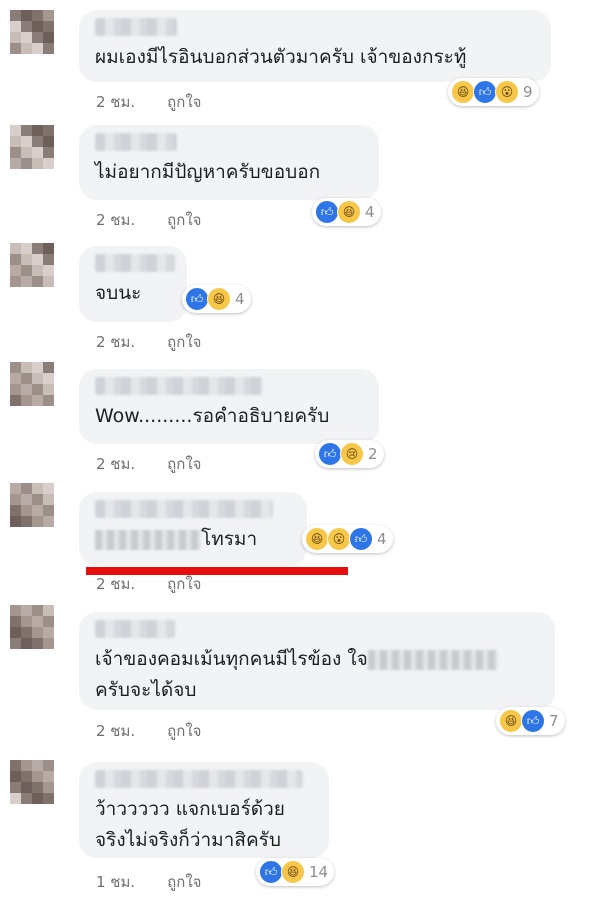  I want to click on comment-text: เจ้าของคอมเม้นทุกคนมีไรข้อง ใจ, so click(318, 659).